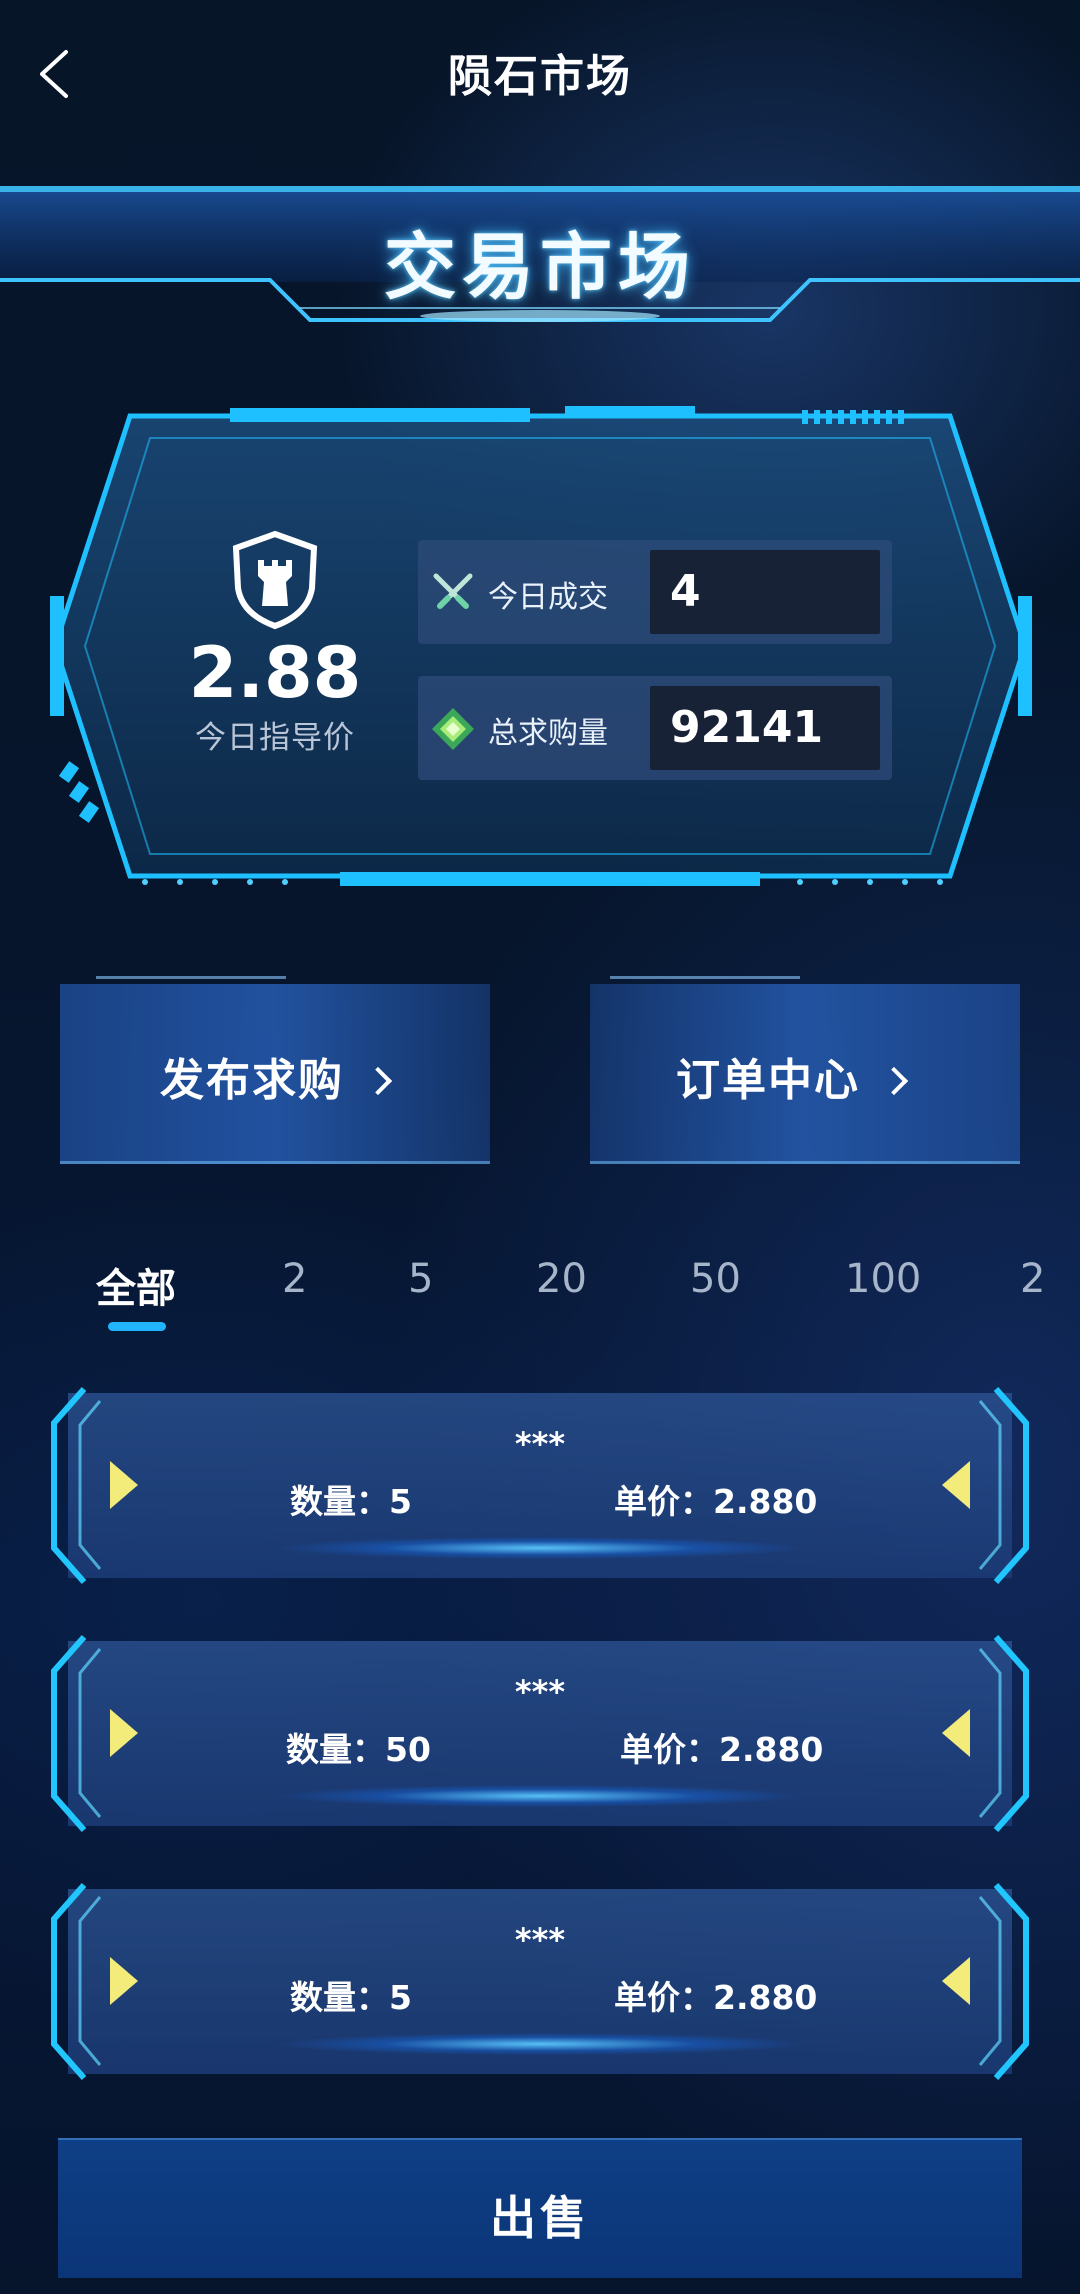  I want to click on tab-5: 5, so click(420, 1279).